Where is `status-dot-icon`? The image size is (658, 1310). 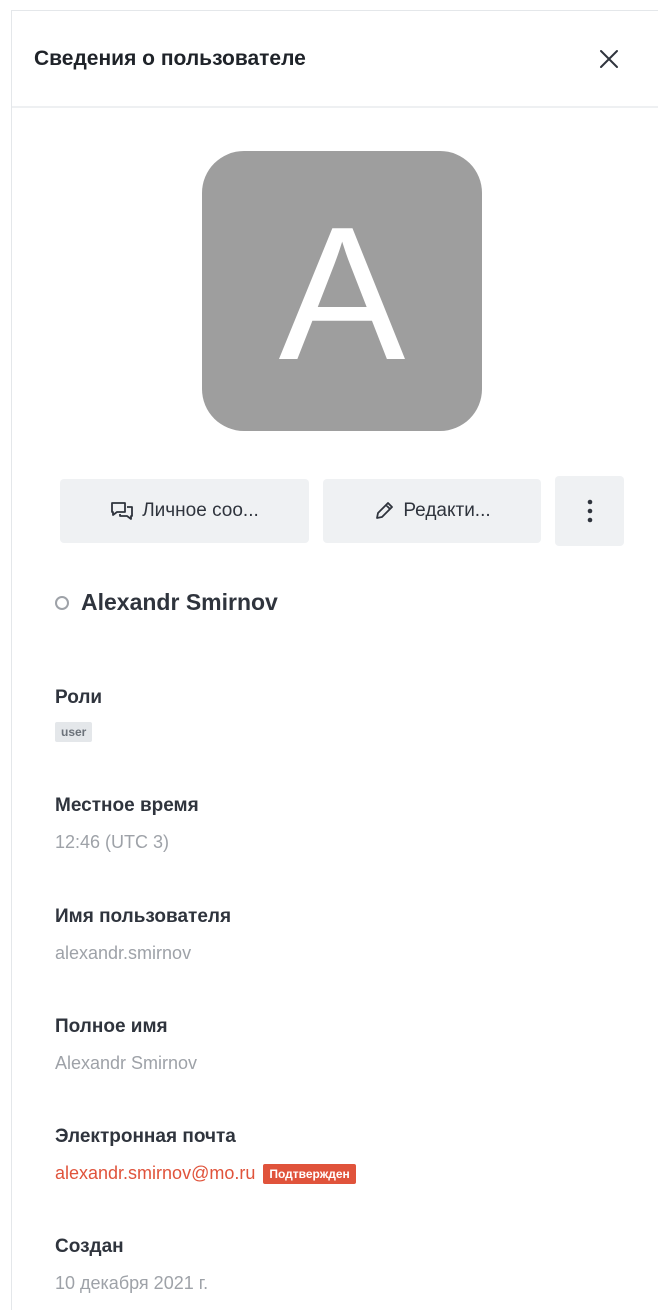
status-dot-icon is located at coordinates (62, 602).